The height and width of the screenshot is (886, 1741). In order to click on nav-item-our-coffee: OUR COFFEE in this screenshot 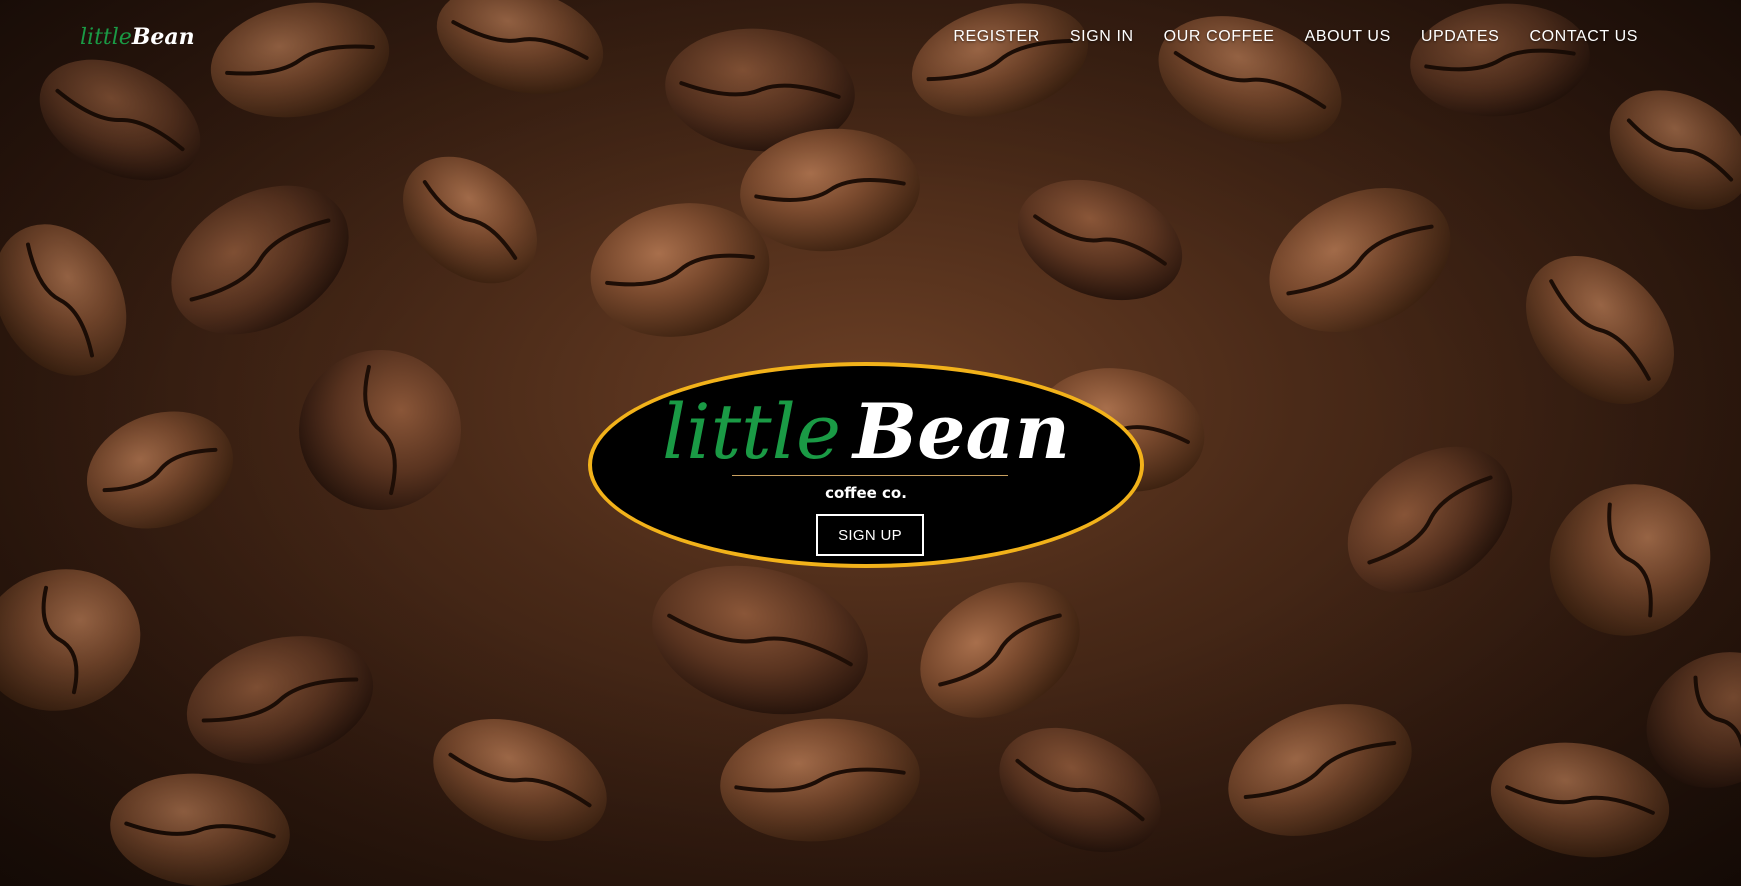, I will do `click(1219, 37)`.